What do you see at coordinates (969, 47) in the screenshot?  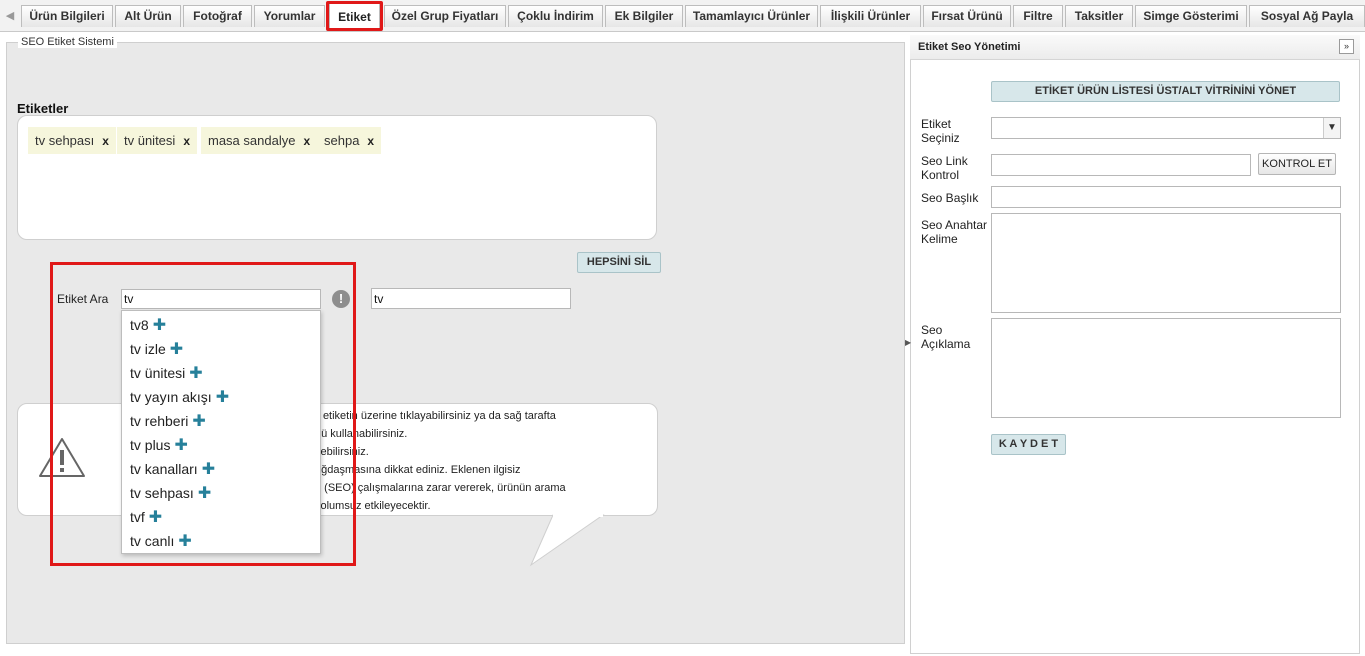 I see `panel-title: Etiket Seo Yönetimi` at bounding box center [969, 47].